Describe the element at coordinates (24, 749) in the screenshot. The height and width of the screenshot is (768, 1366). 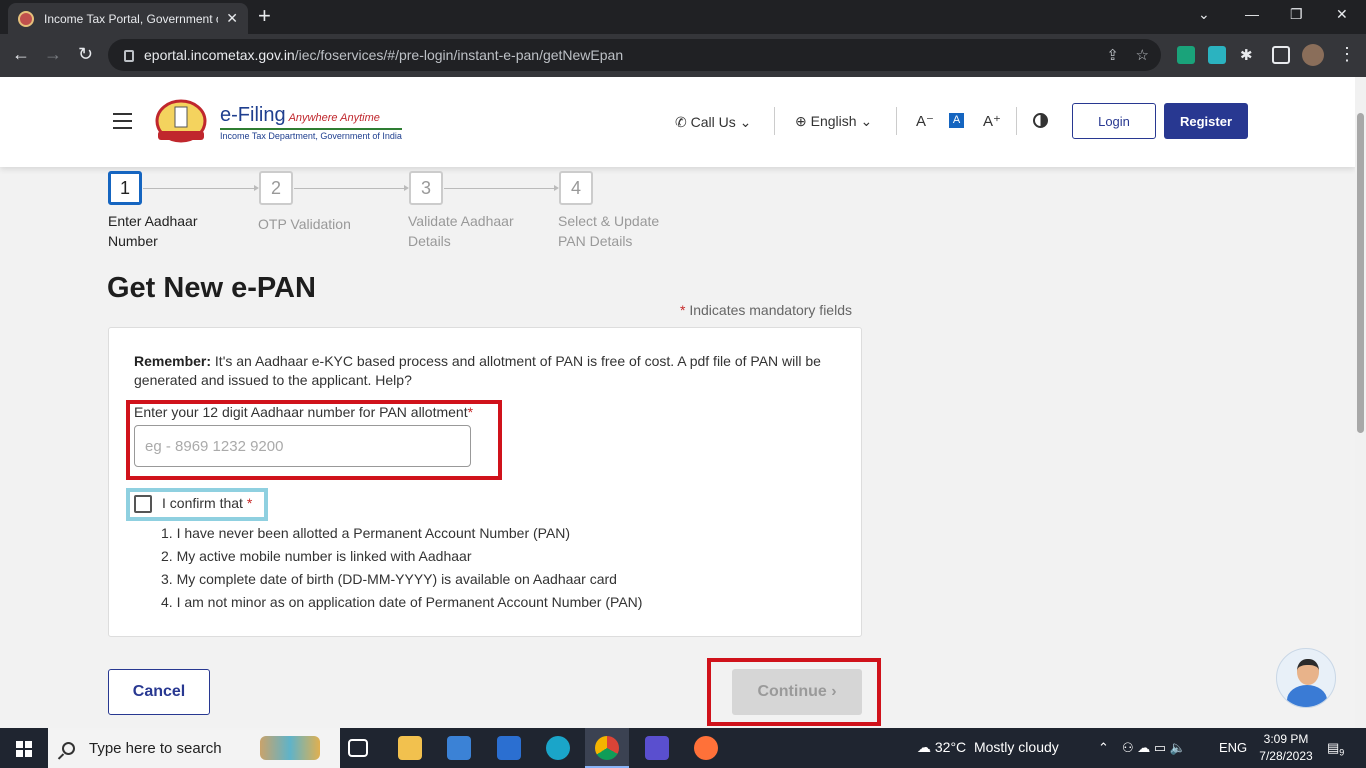
I see `windows-start-icon` at that location.